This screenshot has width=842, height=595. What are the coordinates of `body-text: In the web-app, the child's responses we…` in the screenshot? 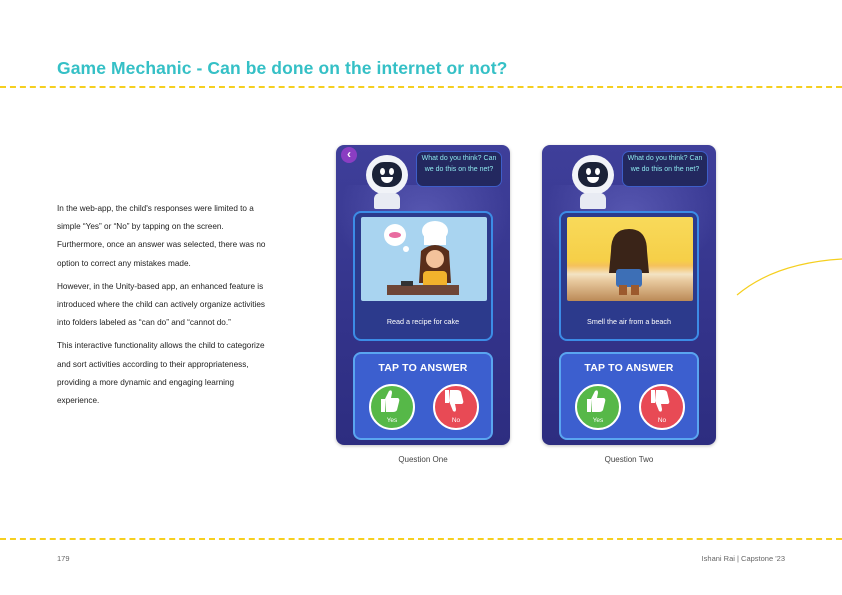 It's located at (162, 307).